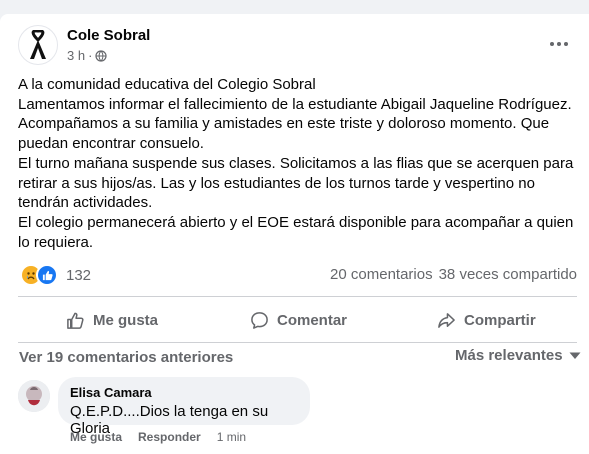  I want to click on comment-button: Comentar, so click(298, 320).